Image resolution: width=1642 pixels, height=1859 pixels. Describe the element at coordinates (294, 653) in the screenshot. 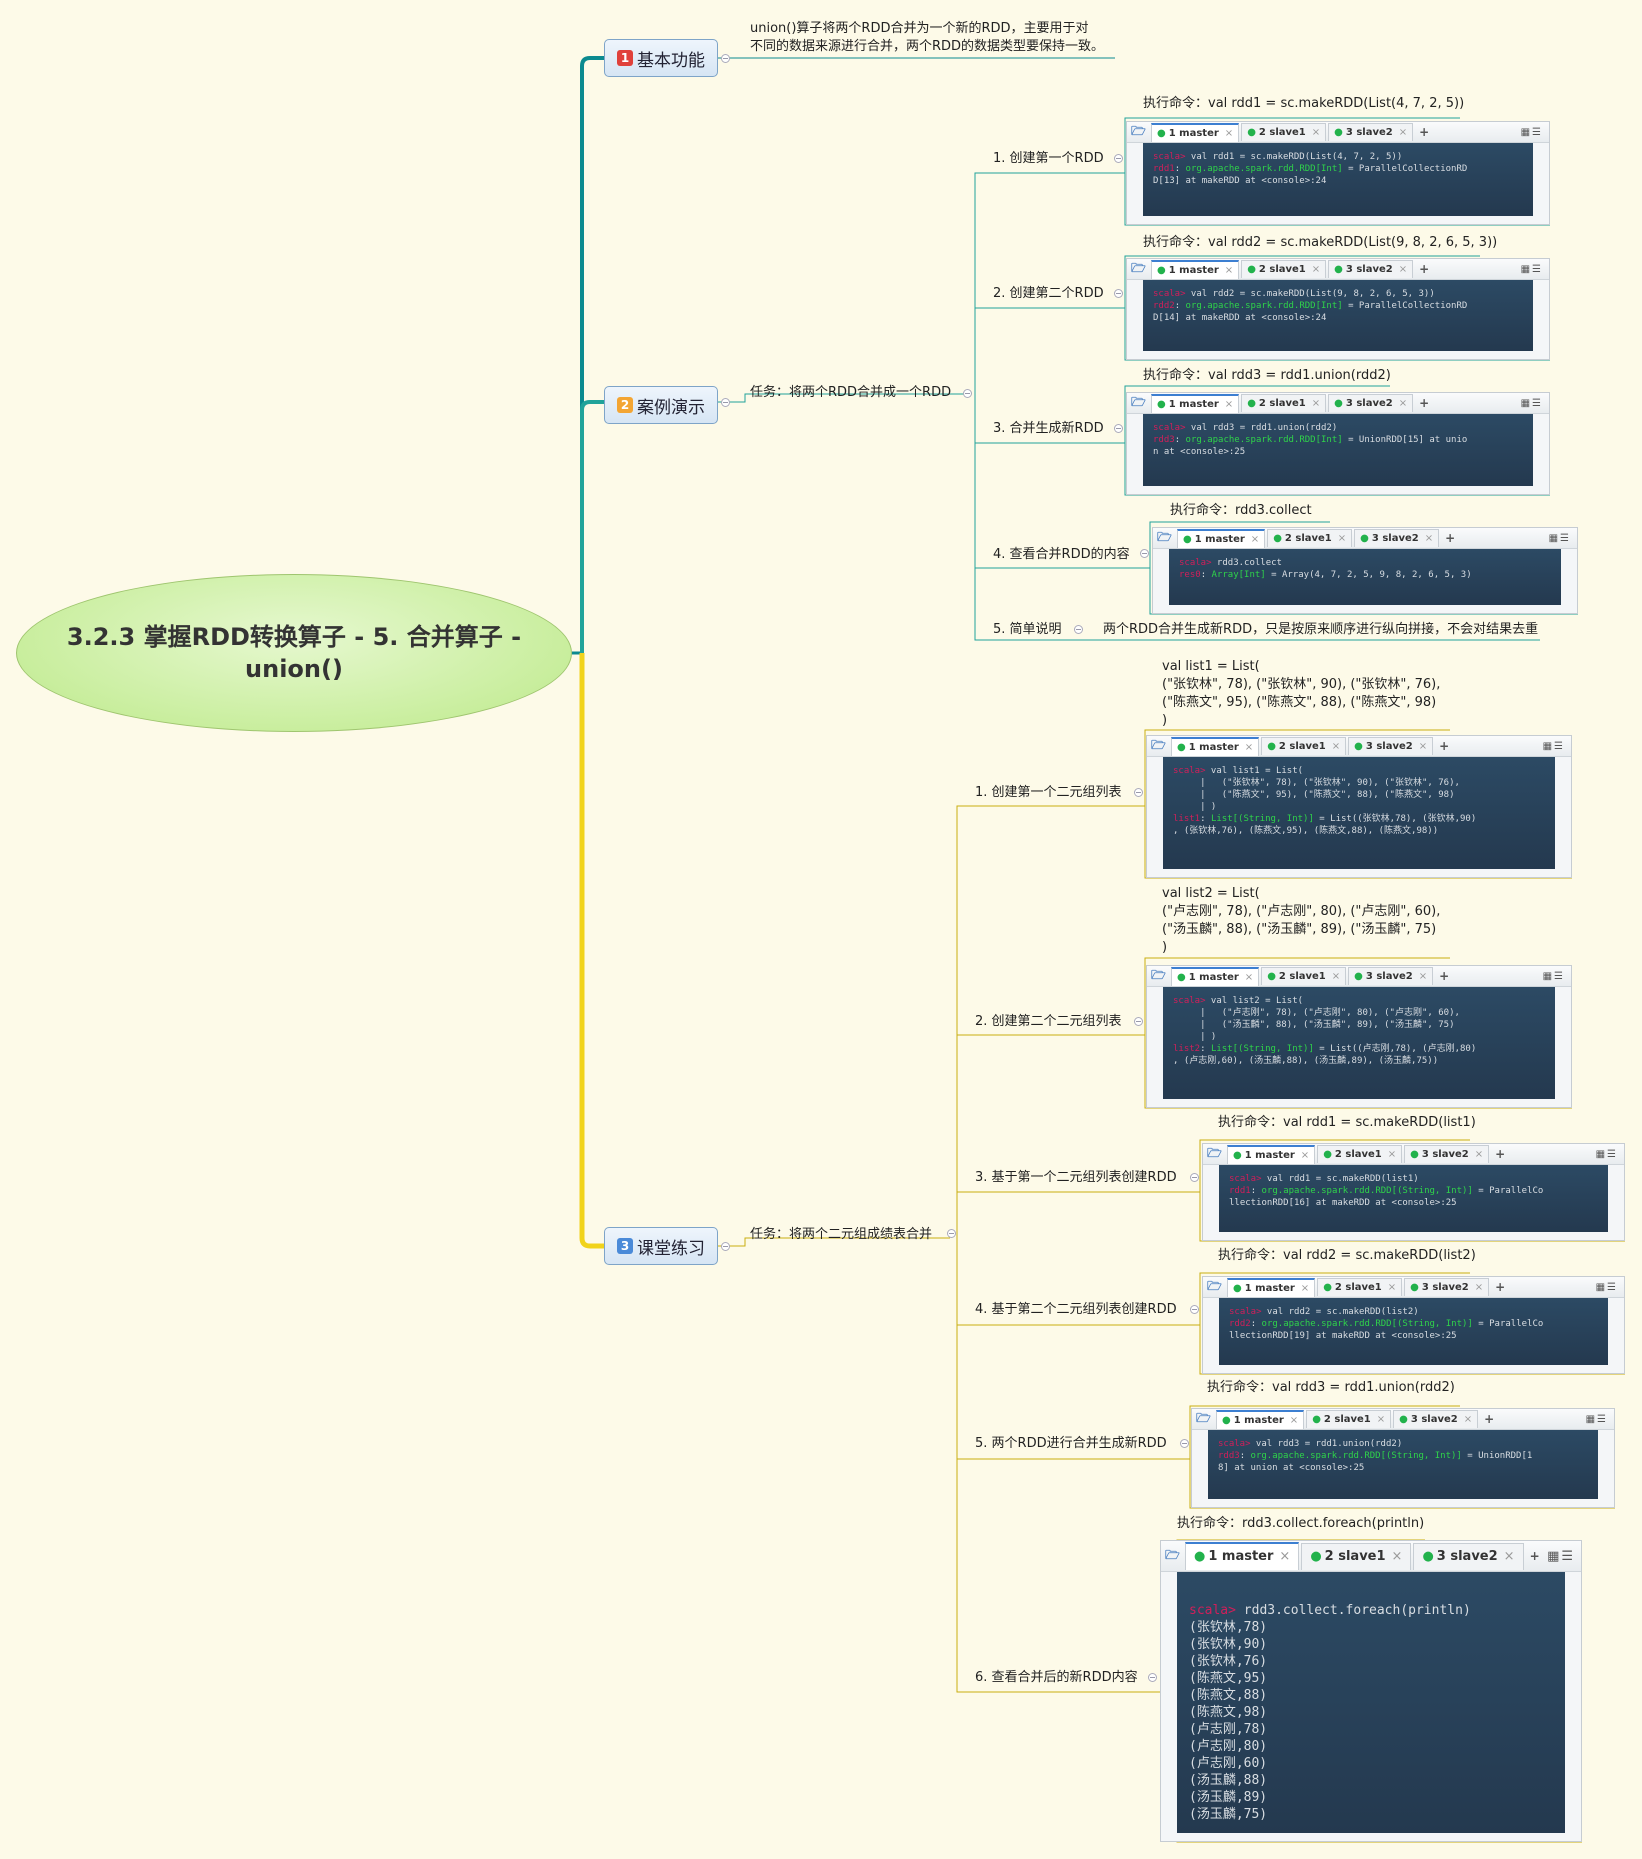

I see `root-topic: 3.2.3 掌握RDD转换算子 - 5. 合并算子 - union()` at that location.